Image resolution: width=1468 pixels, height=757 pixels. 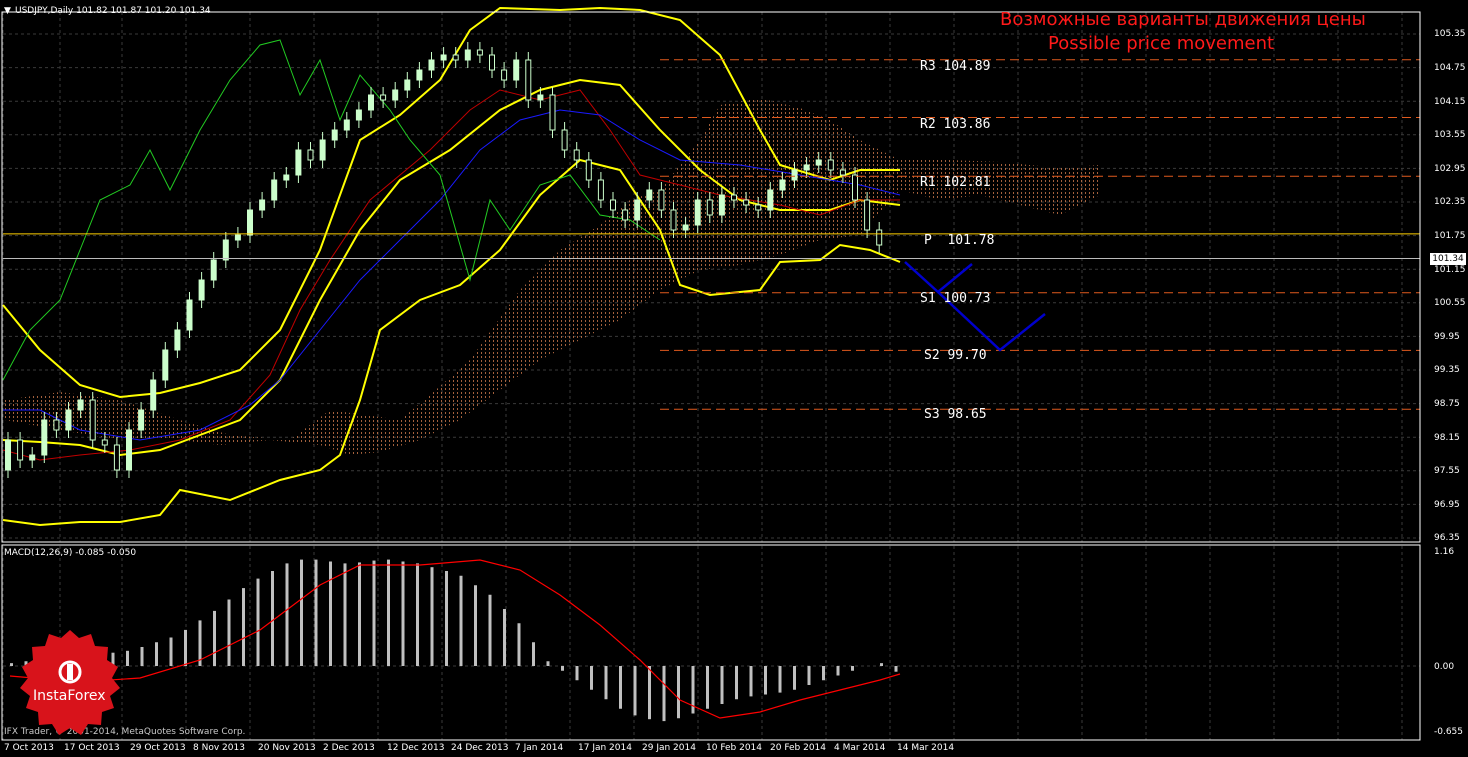 I want to click on macd-histogram, so click(x=455, y=640).